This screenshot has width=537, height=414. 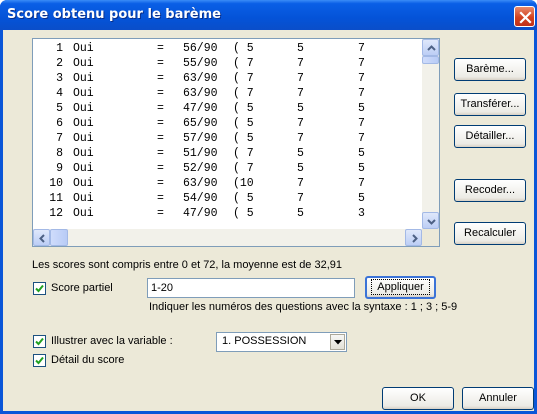 What do you see at coordinates (114, 14) in the screenshot?
I see `window-title: Score obtenu pour le barème` at bounding box center [114, 14].